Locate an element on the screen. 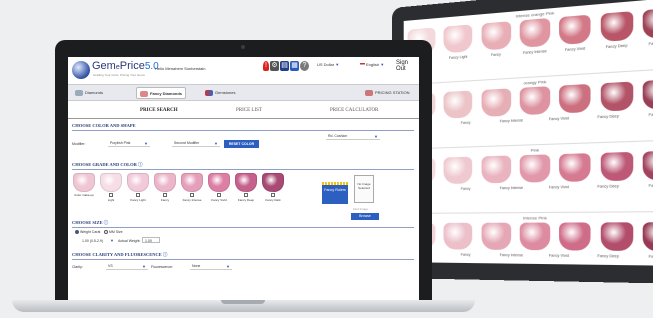 The image size is (653, 318). pricing-station-button: PRICING STATION is located at coordinates (387, 93).